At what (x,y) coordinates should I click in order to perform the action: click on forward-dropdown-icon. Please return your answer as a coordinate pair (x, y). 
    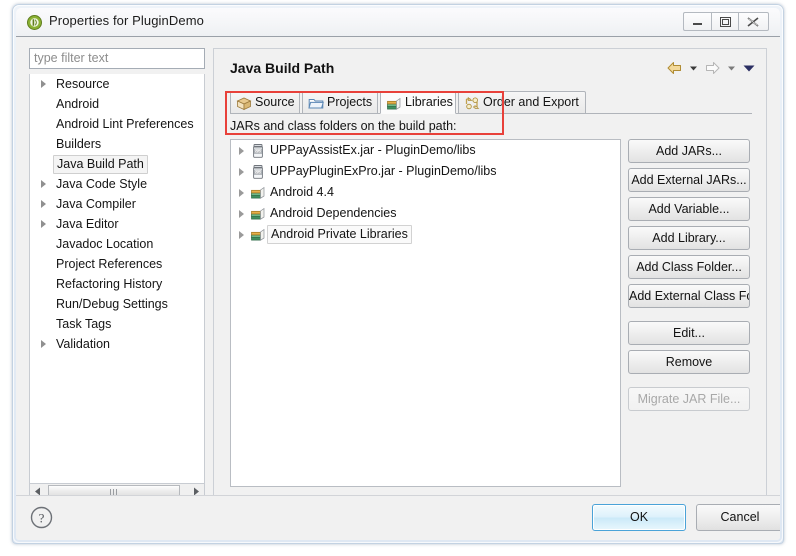
    Looking at the image, I should click on (731, 70).